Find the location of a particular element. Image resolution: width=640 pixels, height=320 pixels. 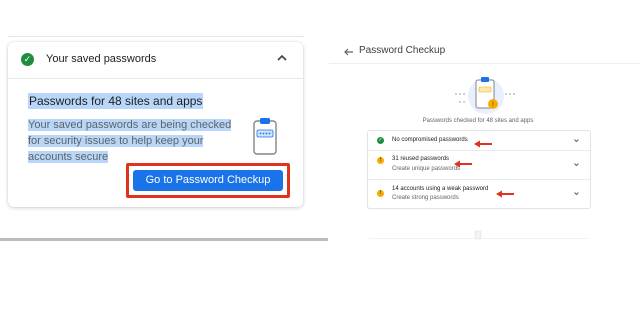

card-title: Your saved passwords is located at coordinates (101, 59).